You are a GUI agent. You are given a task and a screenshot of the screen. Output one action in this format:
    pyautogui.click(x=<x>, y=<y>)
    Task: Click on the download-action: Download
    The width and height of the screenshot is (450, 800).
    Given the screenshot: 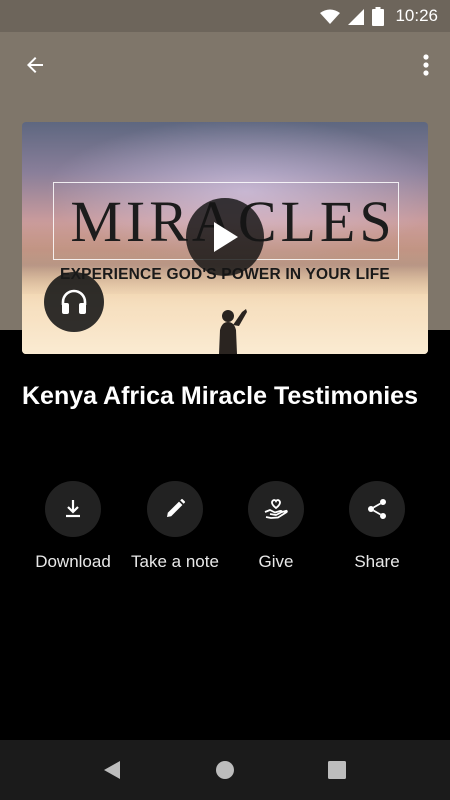 What is the action you would take?
    pyautogui.click(x=73, y=526)
    